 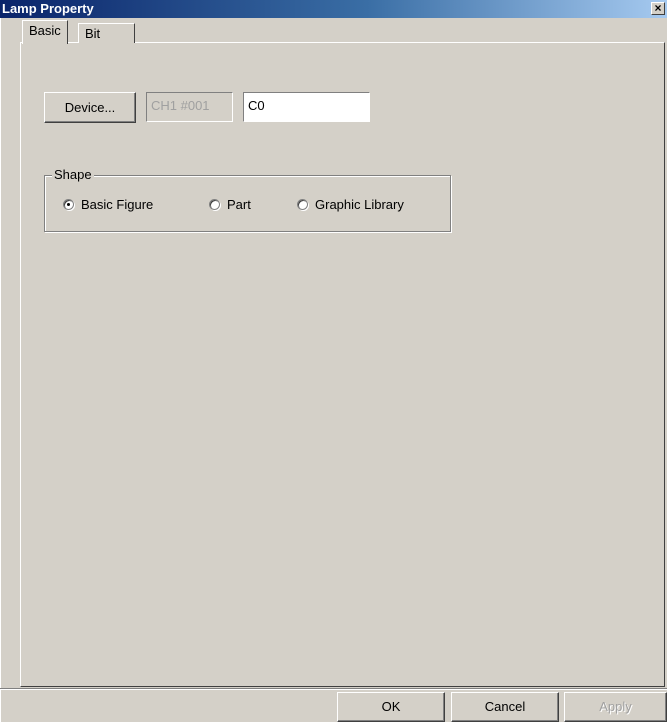 I want to click on tab-basic: Basic, so click(x=45, y=32).